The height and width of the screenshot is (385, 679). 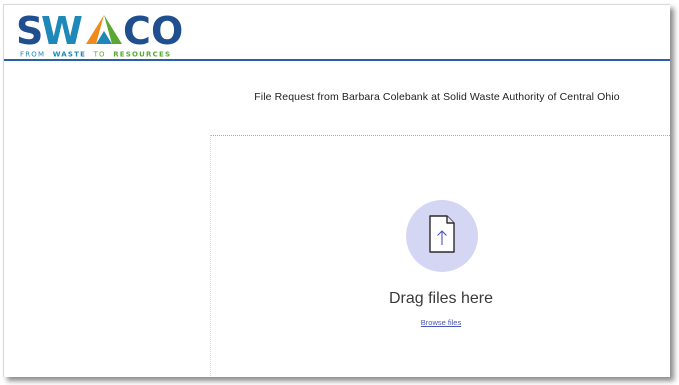 I want to click on logo-letter-w: W, so click(x=61, y=32).